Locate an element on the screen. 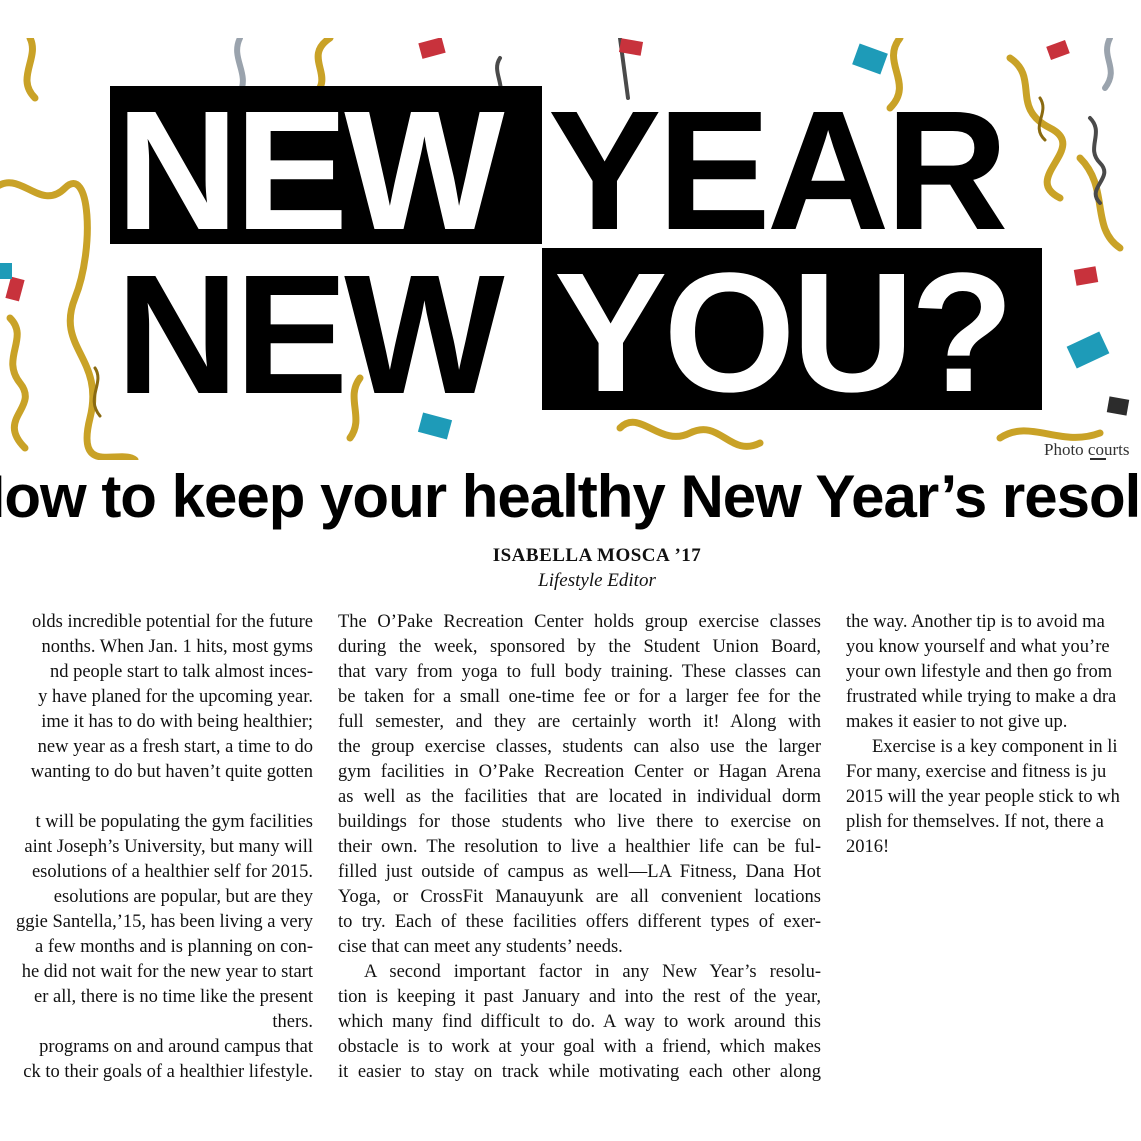 The image size is (1141, 1141). title-new-2: NEW is located at coordinates (310, 335).